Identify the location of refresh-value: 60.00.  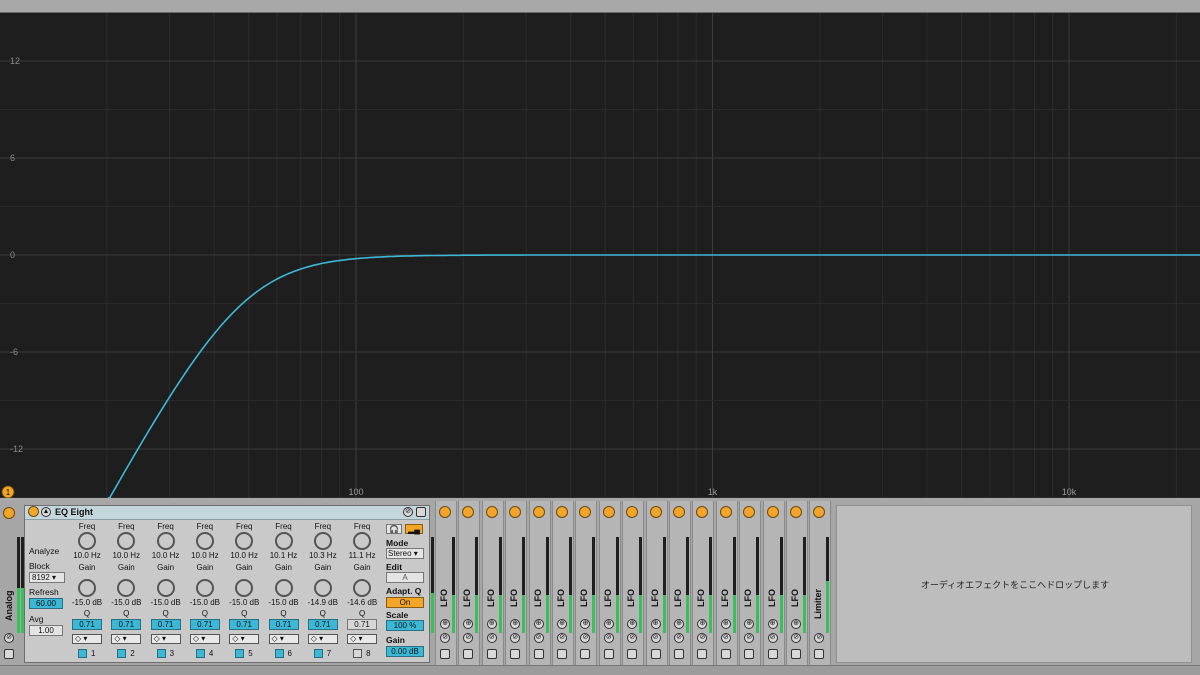
(46, 603).